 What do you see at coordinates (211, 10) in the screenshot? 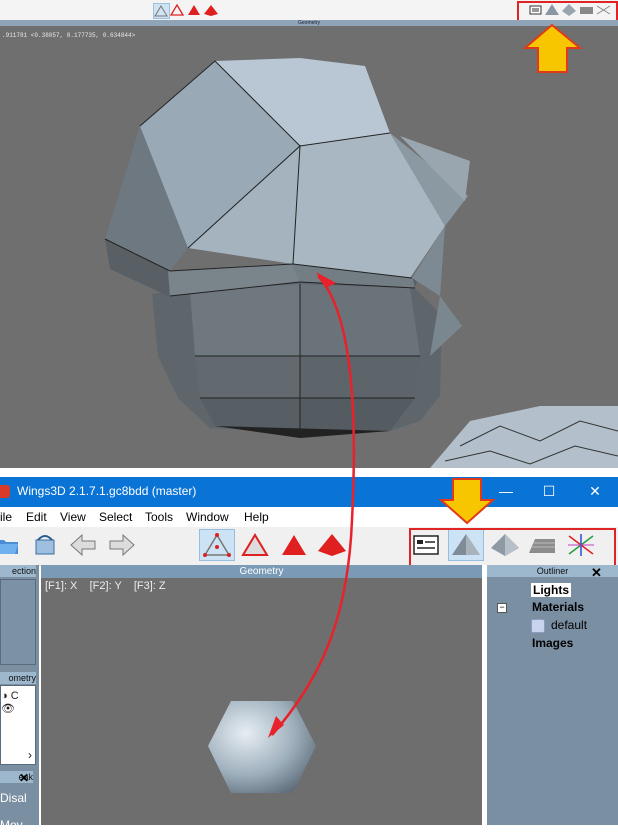
I see `body-select-icon` at bounding box center [211, 10].